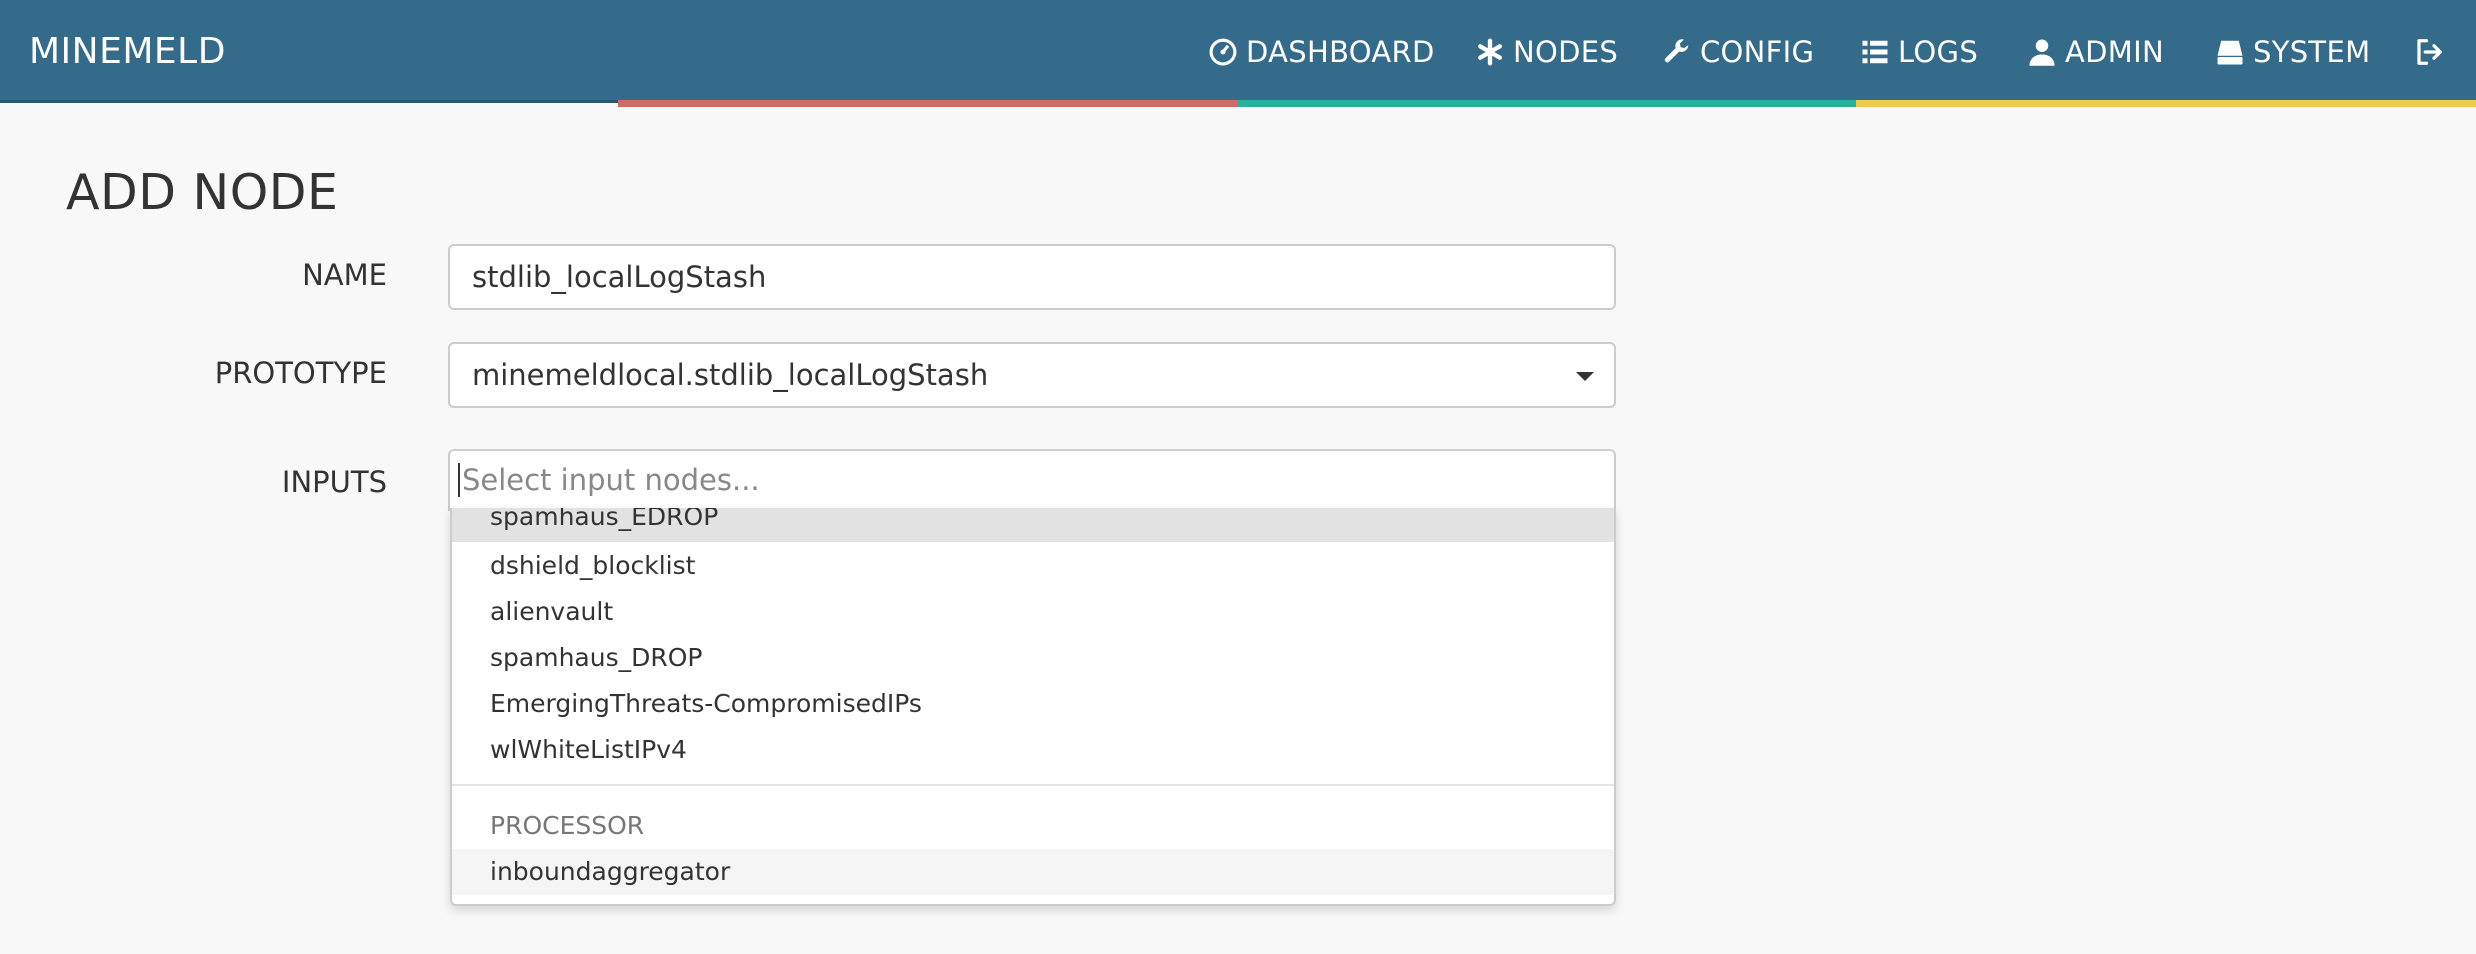 The width and height of the screenshot is (2476, 954). I want to click on nav-dashboard: DASHBOARD, so click(1321, 51).